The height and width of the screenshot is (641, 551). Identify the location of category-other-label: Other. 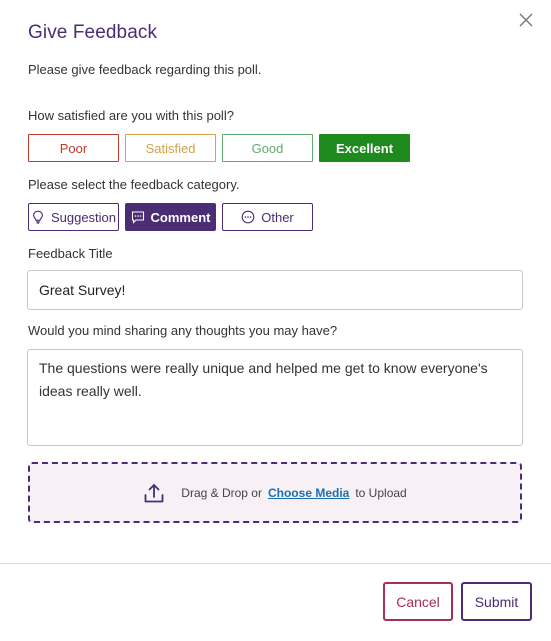
(277, 217).